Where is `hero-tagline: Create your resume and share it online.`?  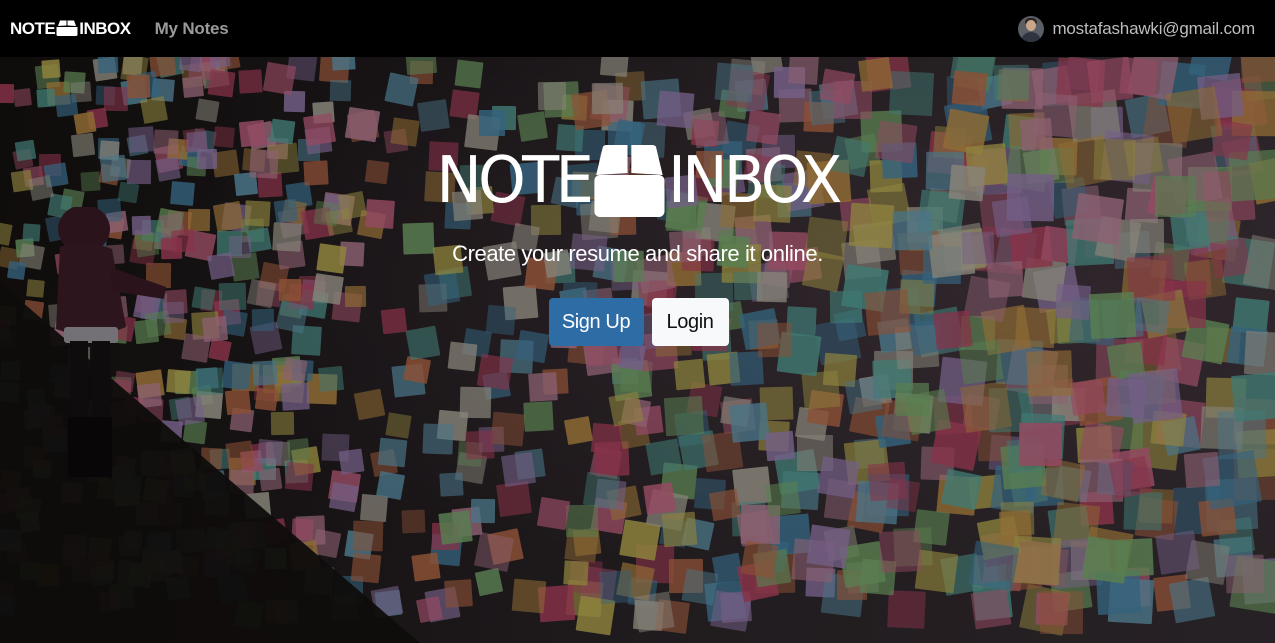
hero-tagline: Create your resume and share it online. is located at coordinates (637, 253).